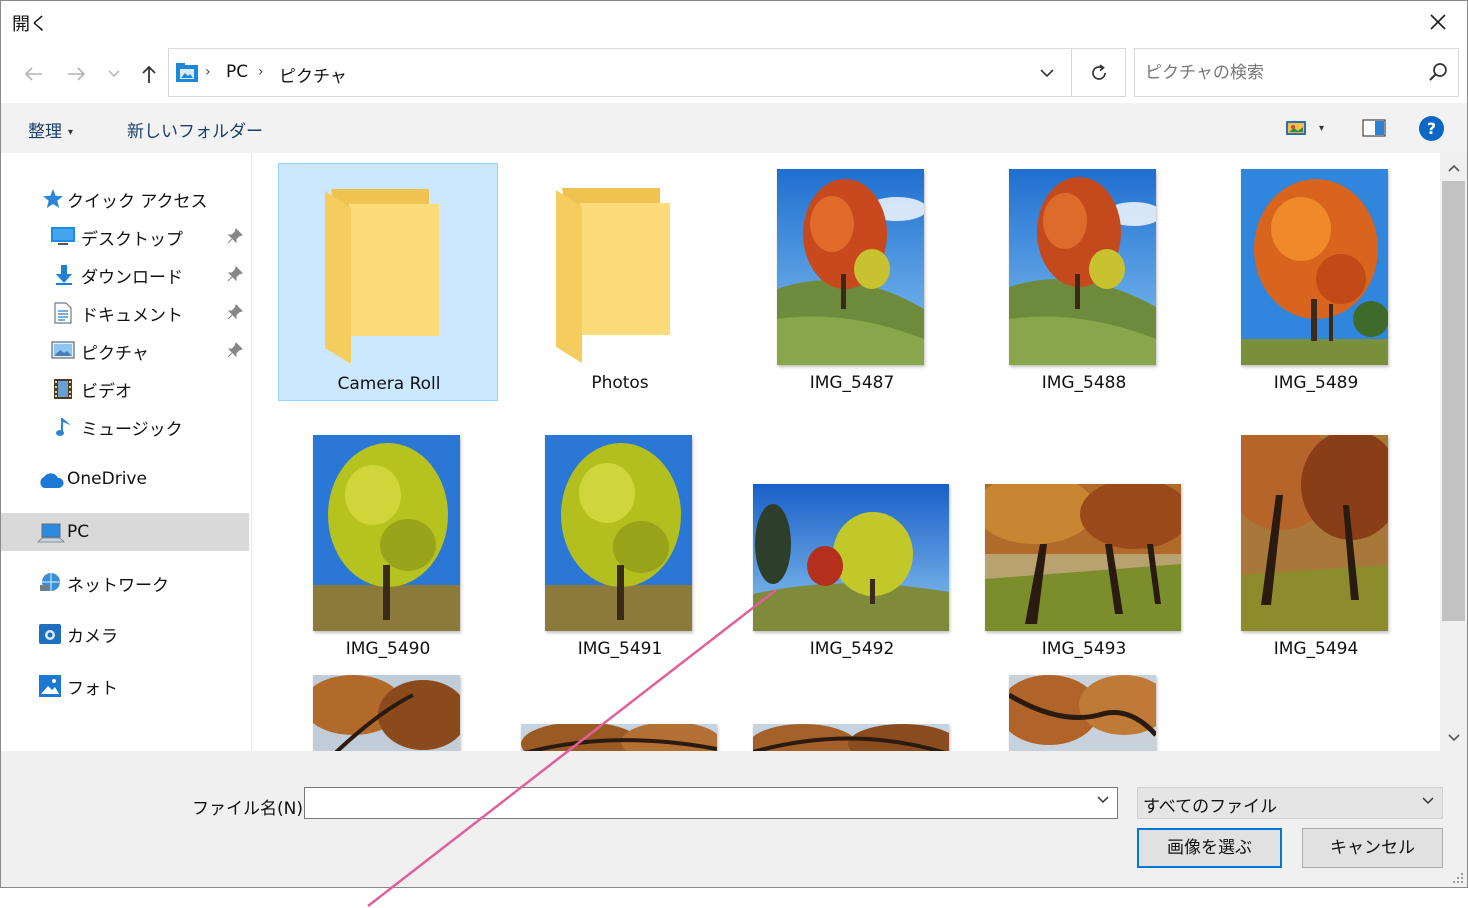  What do you see at coordinates (63, 389) in the screenshot?
I see `video-icon` at bounding box center [63, 389].